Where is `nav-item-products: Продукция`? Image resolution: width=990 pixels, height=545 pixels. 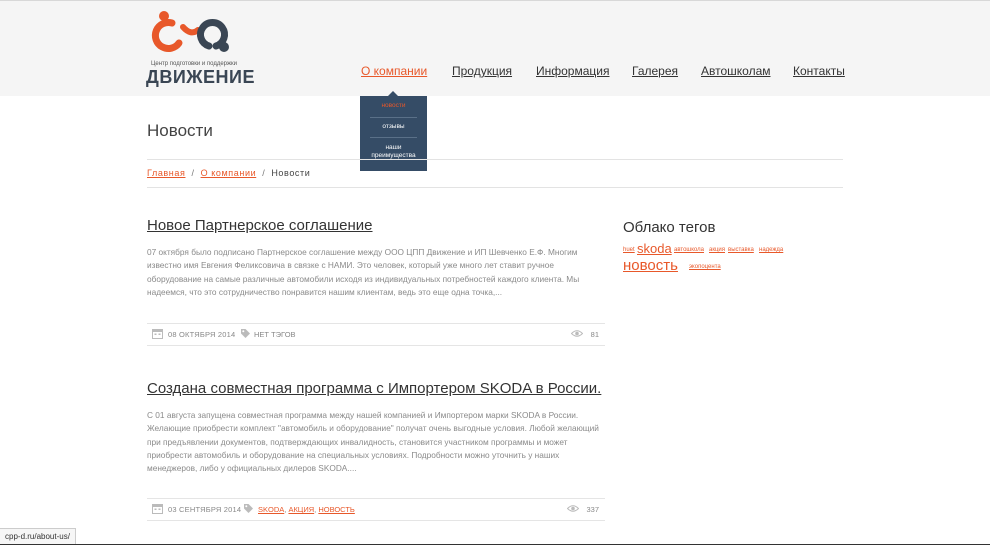
nav-item-products: Продукция is located at coordinates (482, 71).